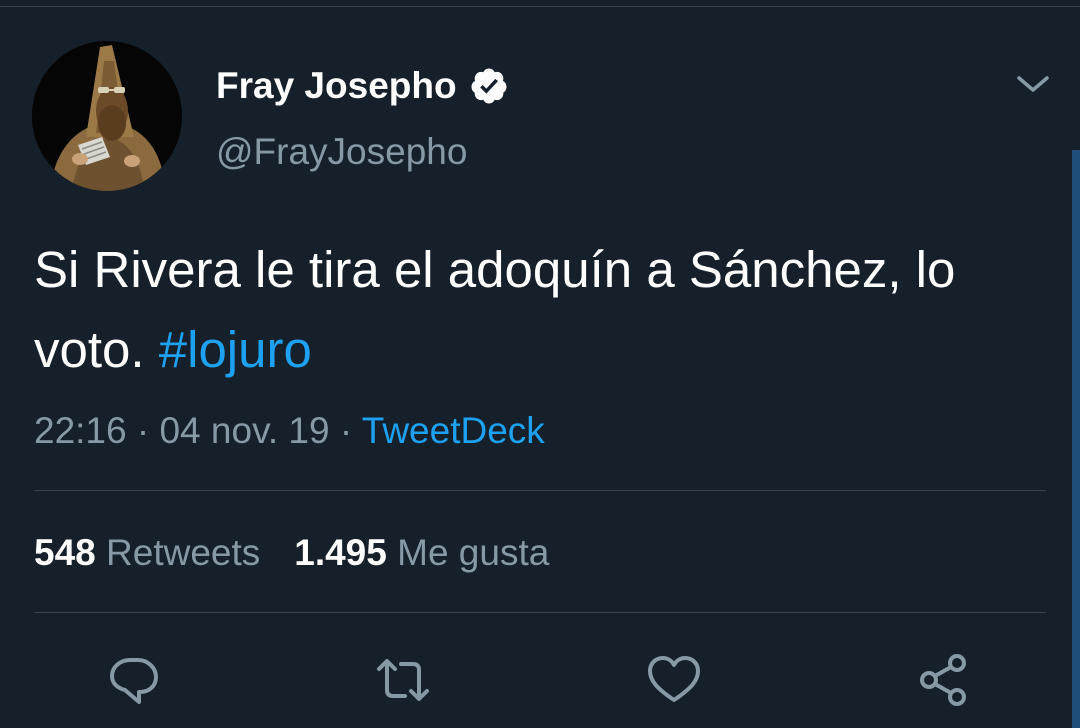 The image size is (1080, 728). What do you see at coordinates (489, 86) in the screenshot?
I see `verified-badge-icon` at bounding box center [489, 86].